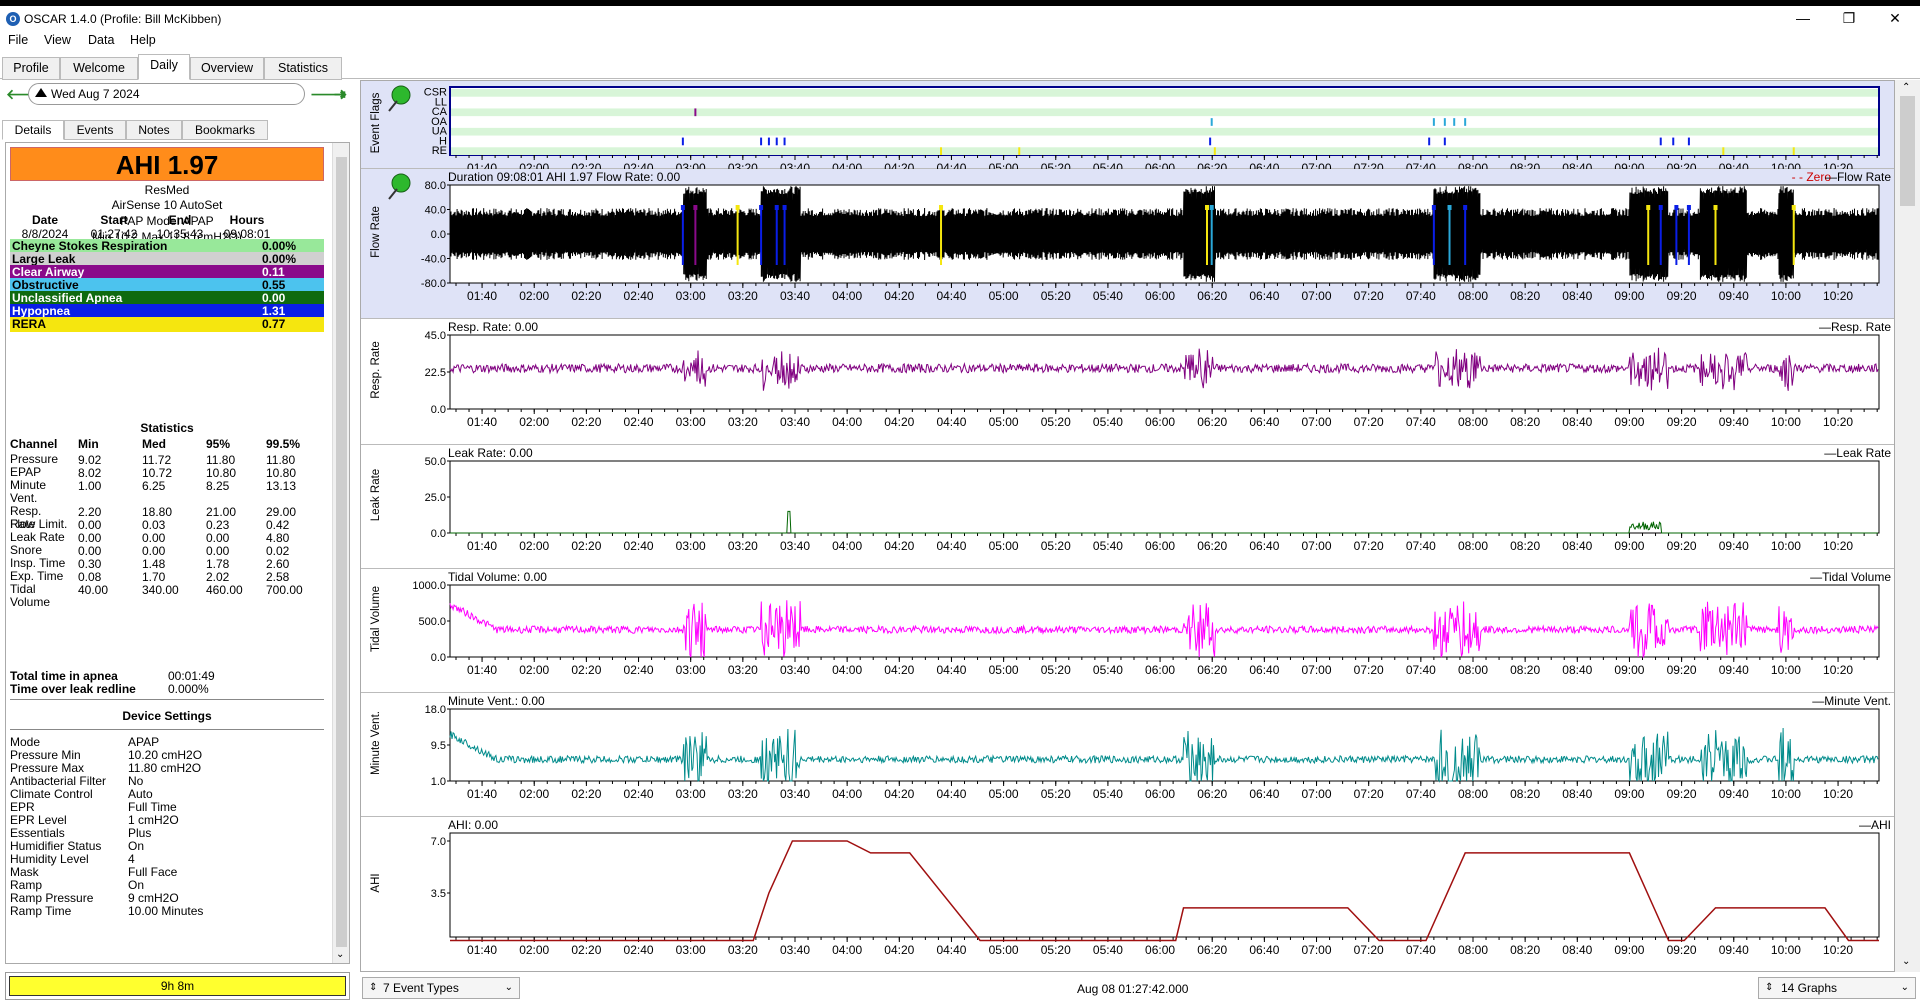 The height and width of the screenshot is (1007, 1920). I want to click on y-tick-label: 50.0, so click(435, 462).